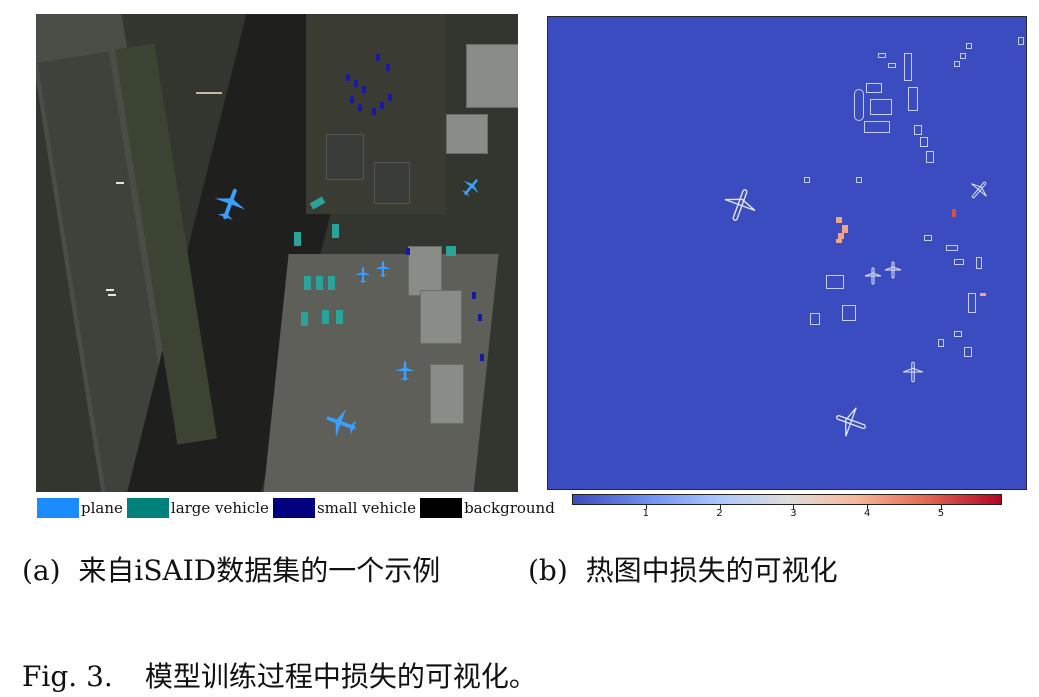  What do you see at coordinates (102, 508) in the screenshot?
I see `legend-label-plane: plane` at bounding box center [102, 508].